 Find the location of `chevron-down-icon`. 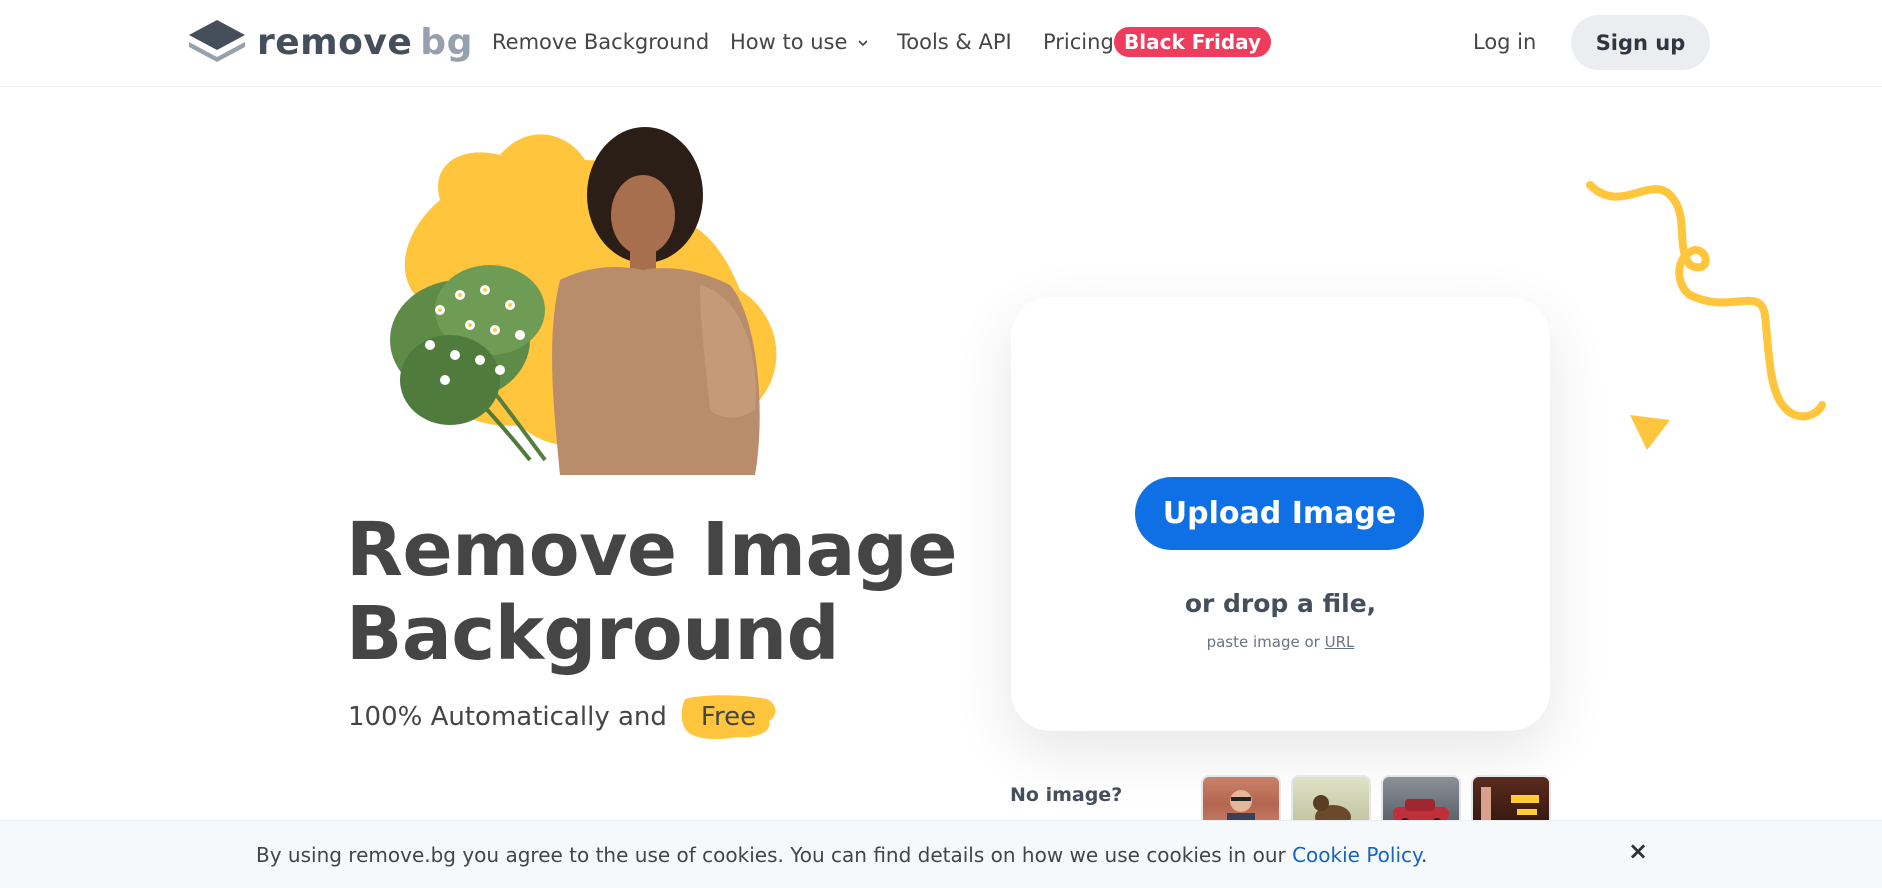

chevron-down-icon is located at coordinates (863, 43).